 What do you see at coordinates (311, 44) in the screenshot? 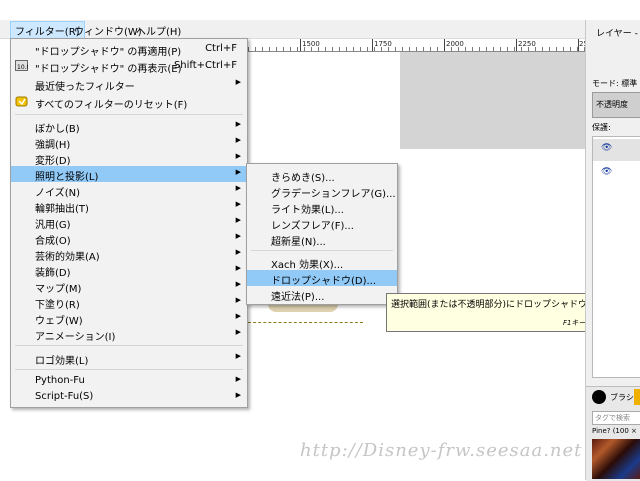
I see `ruler-label: 1500` at bounding box center [311, 44].